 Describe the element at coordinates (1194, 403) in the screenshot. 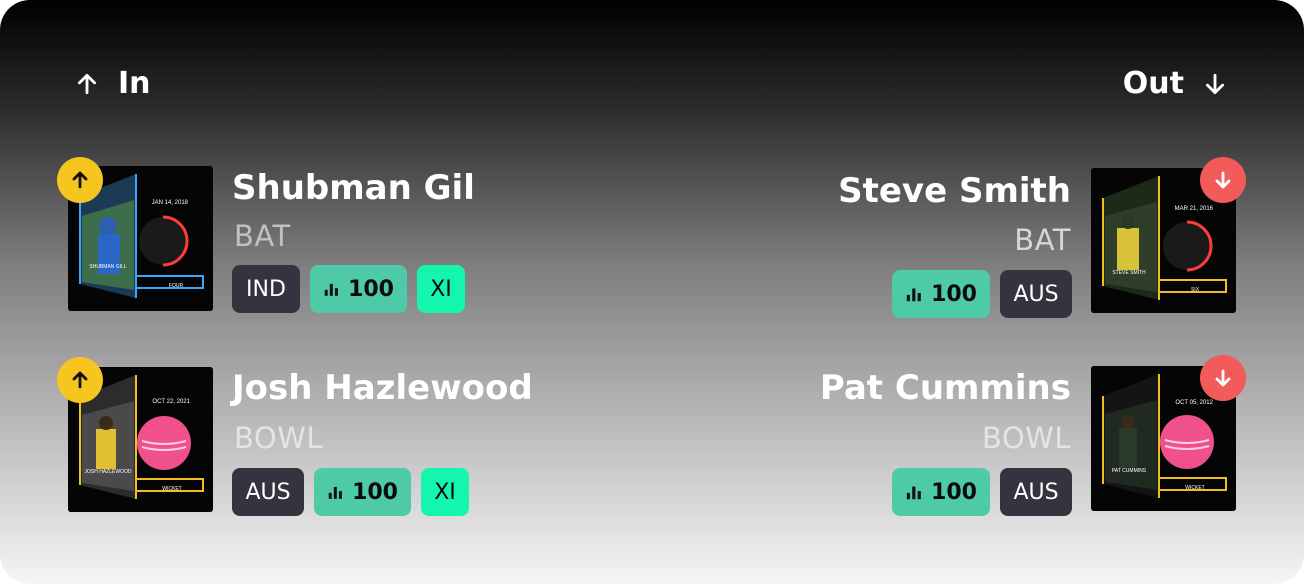

I see `card-date: OCT 05, 2012` at that location.